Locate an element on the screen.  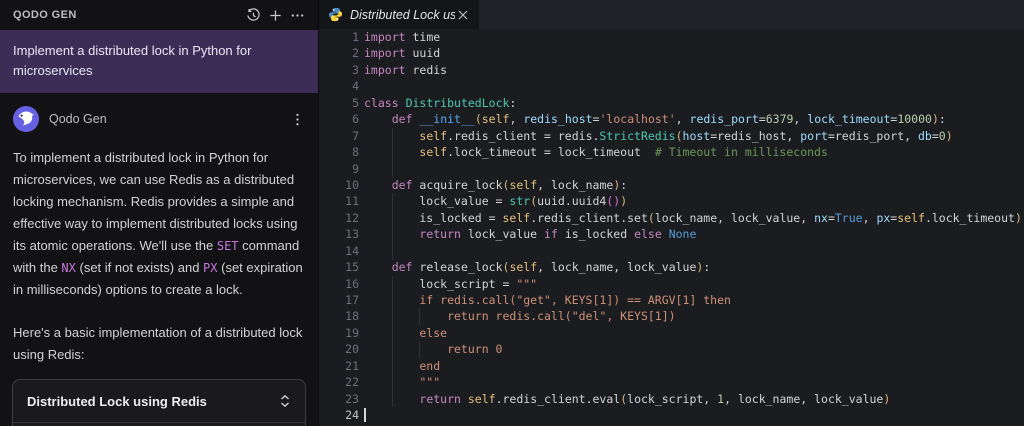
inline-code: NX is located at coordinates (68, 268).